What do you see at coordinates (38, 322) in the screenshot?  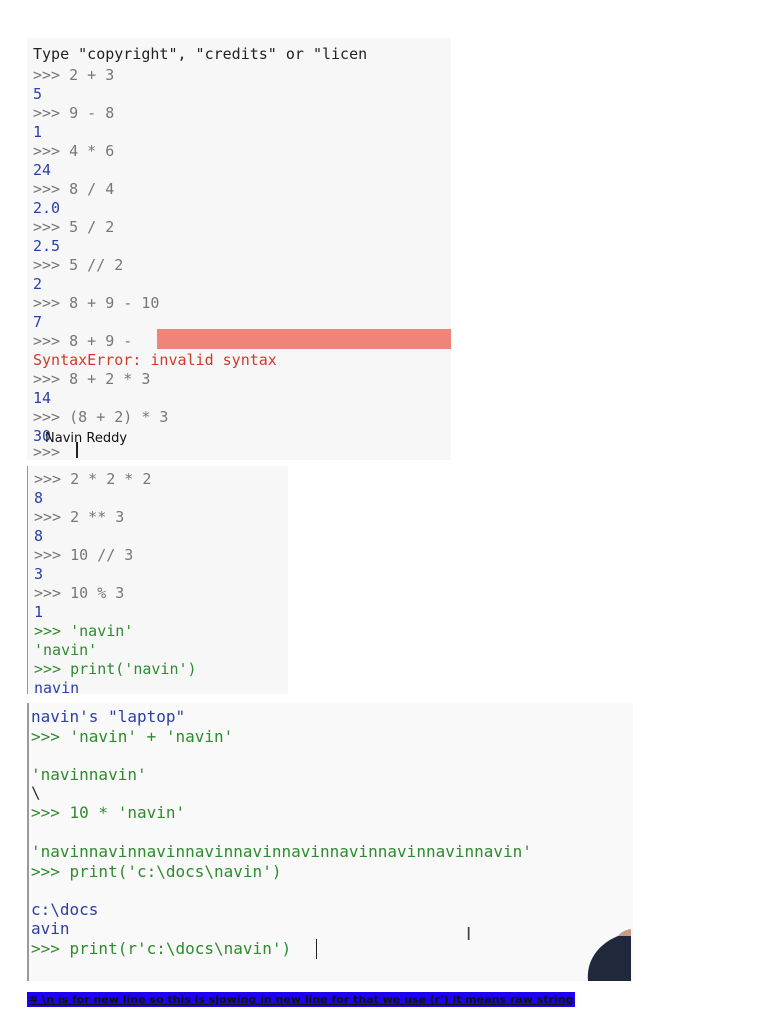 I see `shell-output-line: 7` at bounding box center [38, 322].